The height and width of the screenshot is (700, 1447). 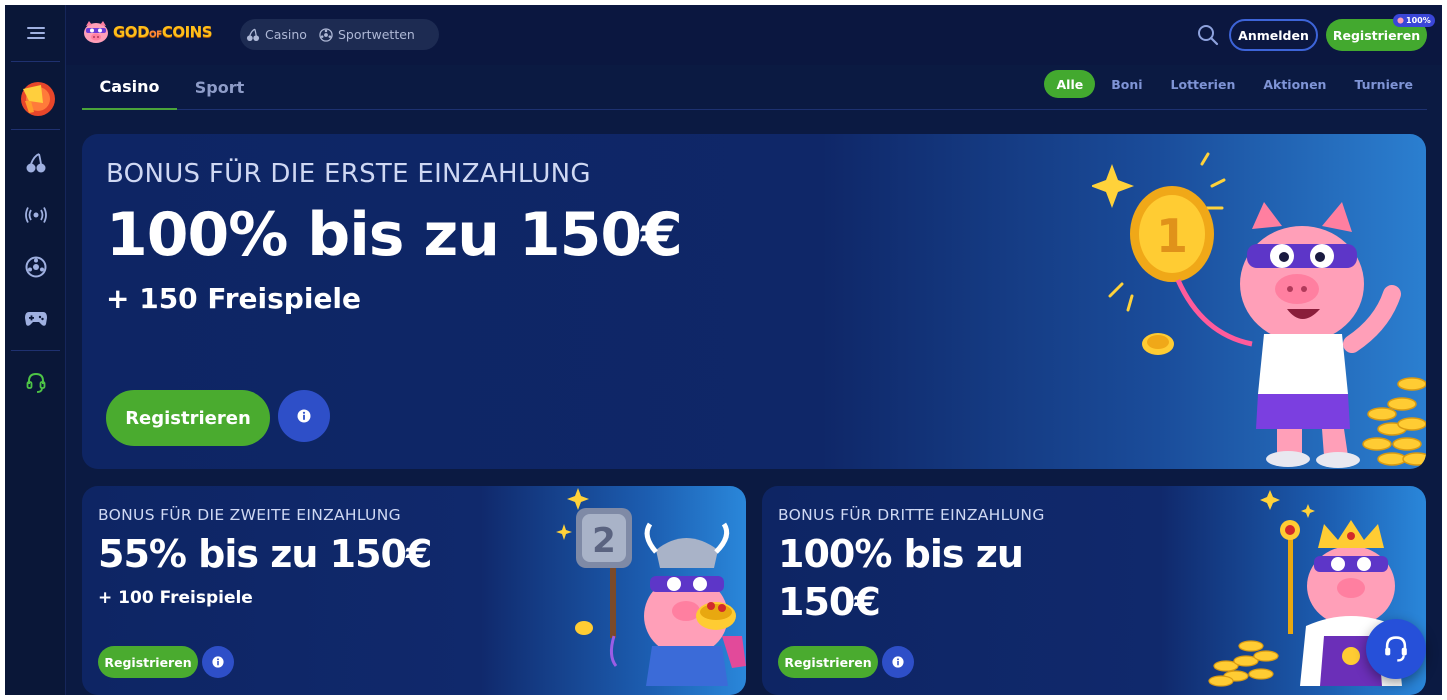 What do you see at coordinates (651, 587) in the screenshot?
I see `pig-viking-hammer-illustration: 2` at bounding box center [651, 587].